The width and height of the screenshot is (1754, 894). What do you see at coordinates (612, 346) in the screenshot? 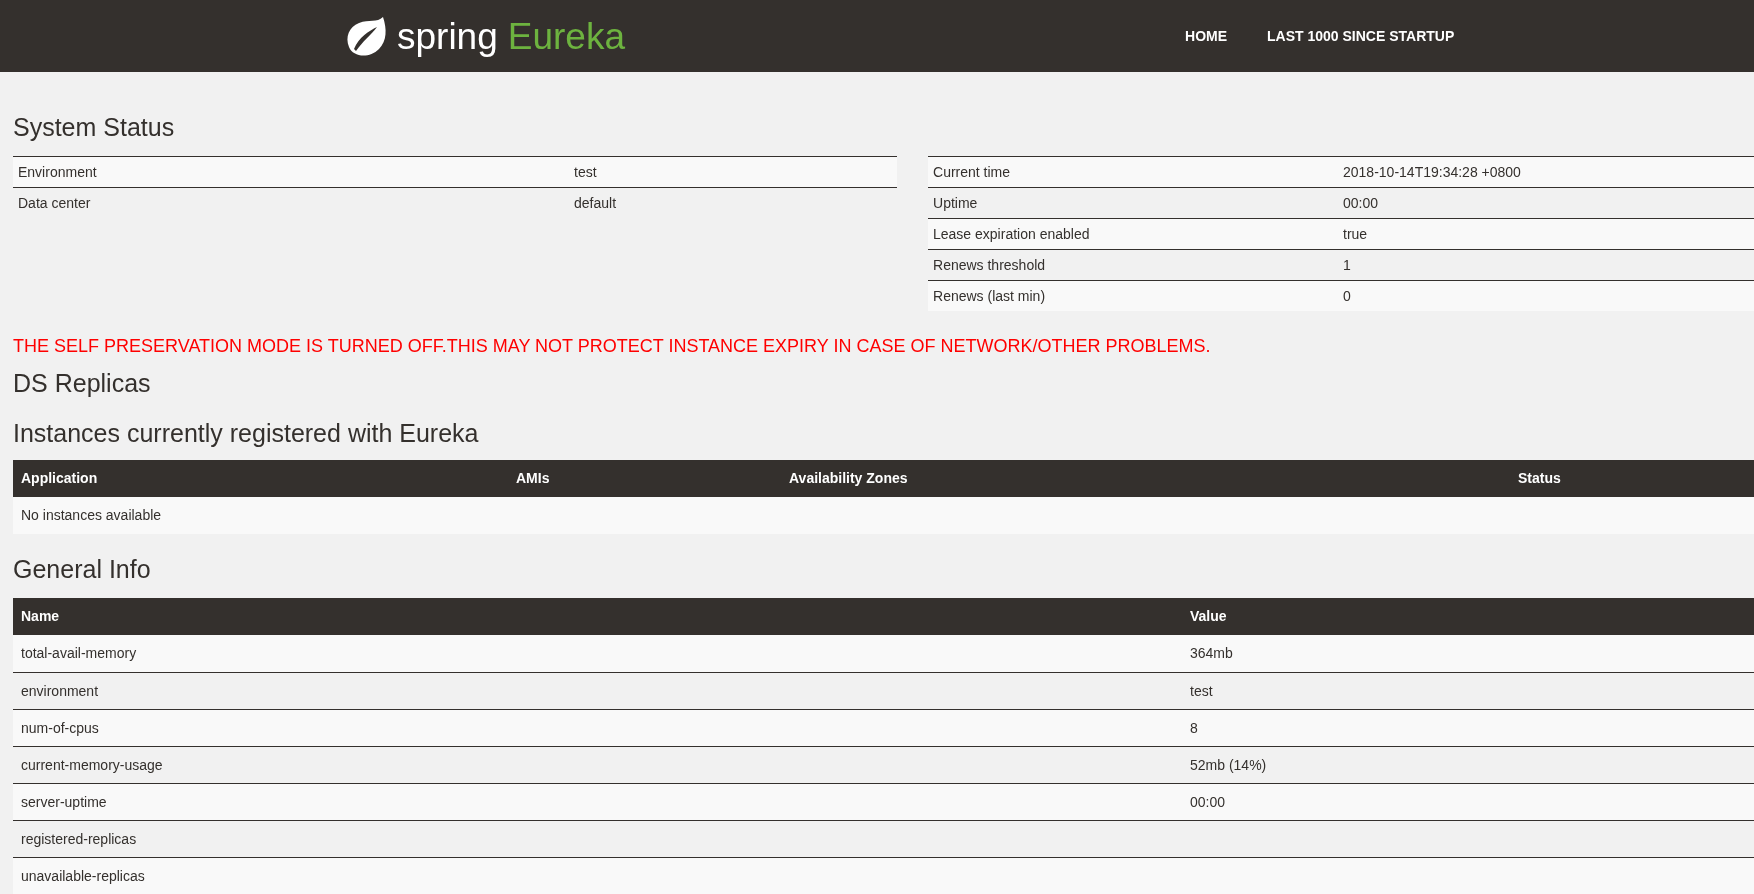
I see `warning-message: THE SELF PRESERVATION MODE IS TURNED OFF.THIS MAY NOT PROTECT INSTANCE EXPIRY IN CASE OF NETWORK/OTHER PROBLEMS.` at bounding box center [612, 346].